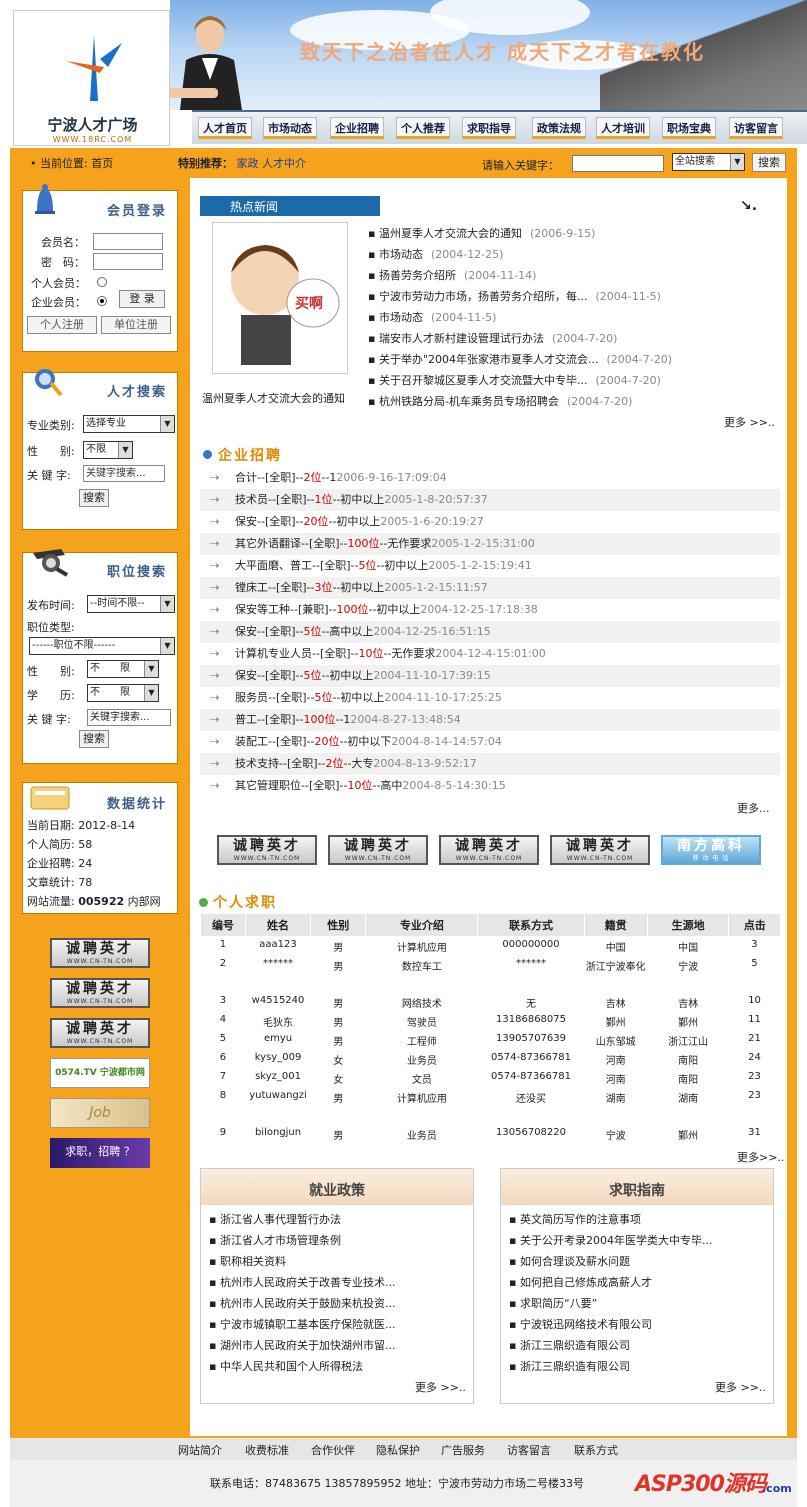 This screenshot has width=807, height=1507. Describe the element at coordinates (128, 261) in the screenshot. I see `password-field` at that location.